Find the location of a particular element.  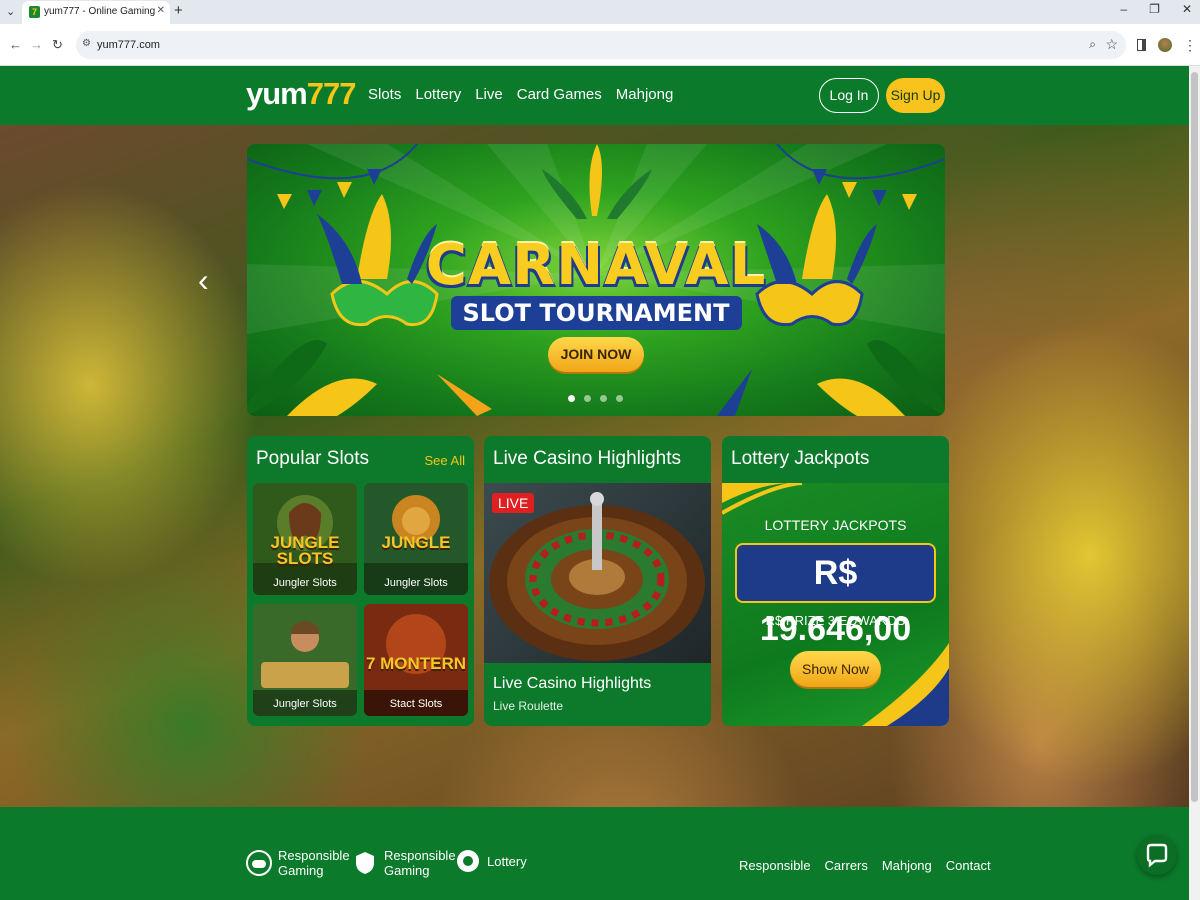

forward-icon: → is located at coordinates (36, 44).